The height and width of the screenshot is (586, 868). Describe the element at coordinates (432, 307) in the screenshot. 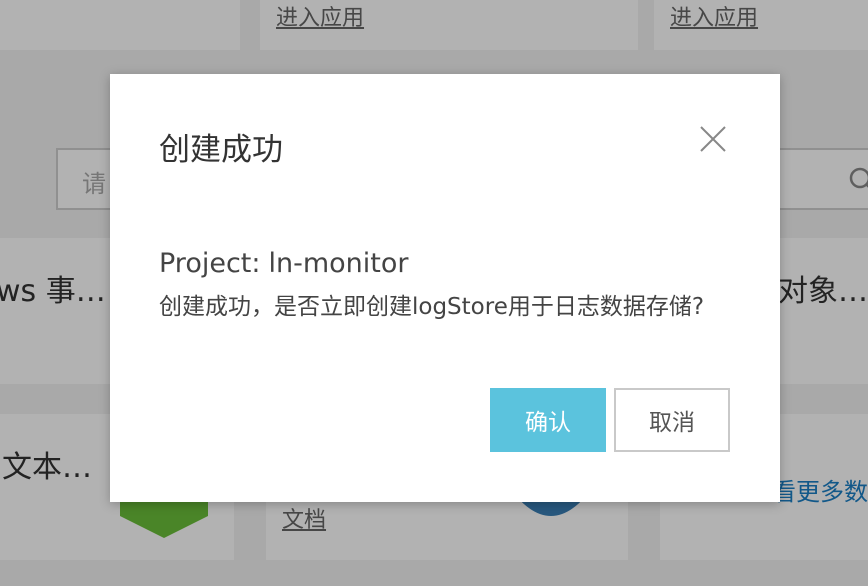

I see `dialog-message: 创建成功，是否立即创建logStore用于日志数据存储?` at that location.